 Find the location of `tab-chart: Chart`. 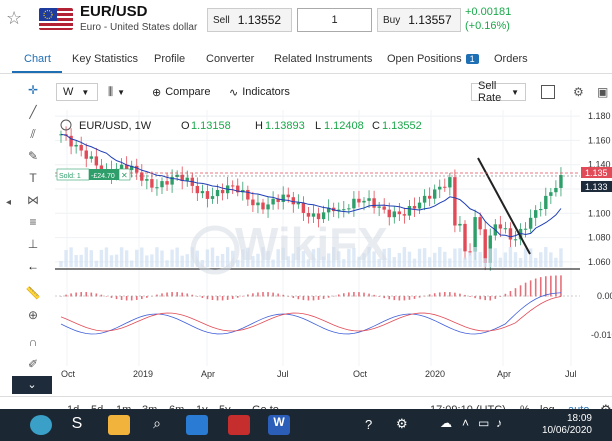

tab-chart: Chart is located at coordinates (37, 59).